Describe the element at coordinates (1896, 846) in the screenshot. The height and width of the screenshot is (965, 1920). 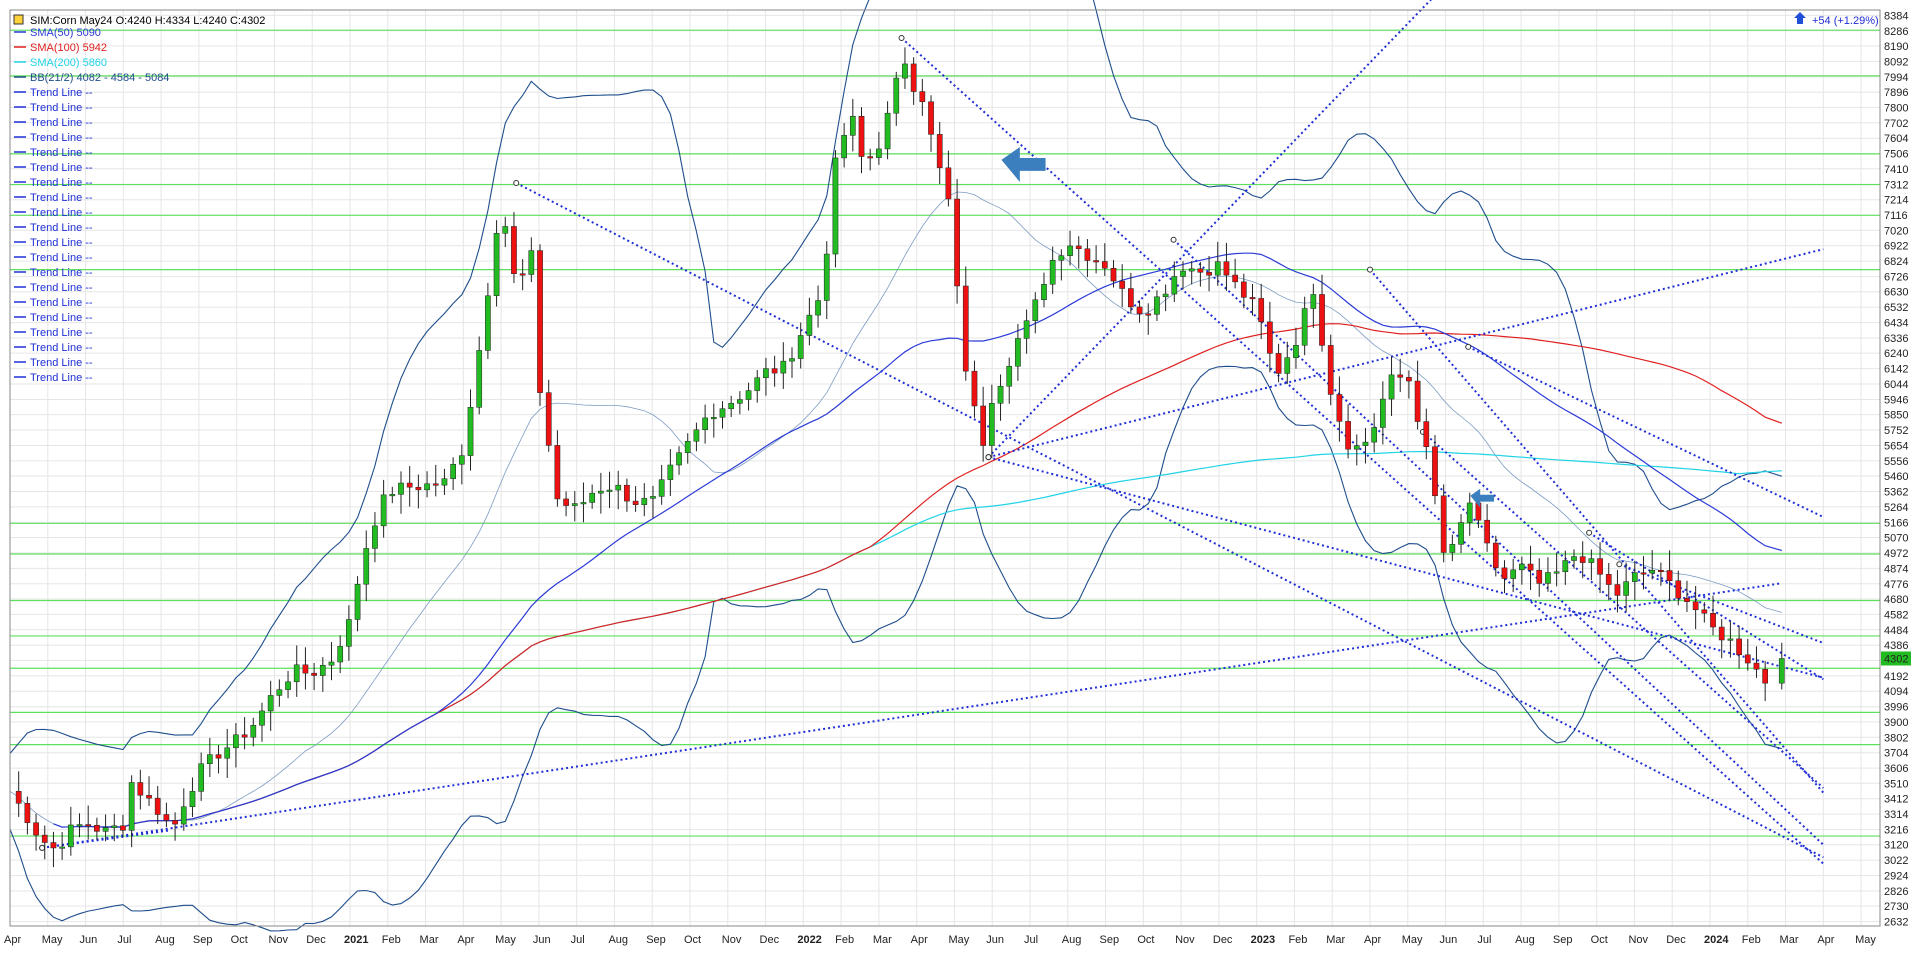
I see `y-tick-label: 3120` at that location.